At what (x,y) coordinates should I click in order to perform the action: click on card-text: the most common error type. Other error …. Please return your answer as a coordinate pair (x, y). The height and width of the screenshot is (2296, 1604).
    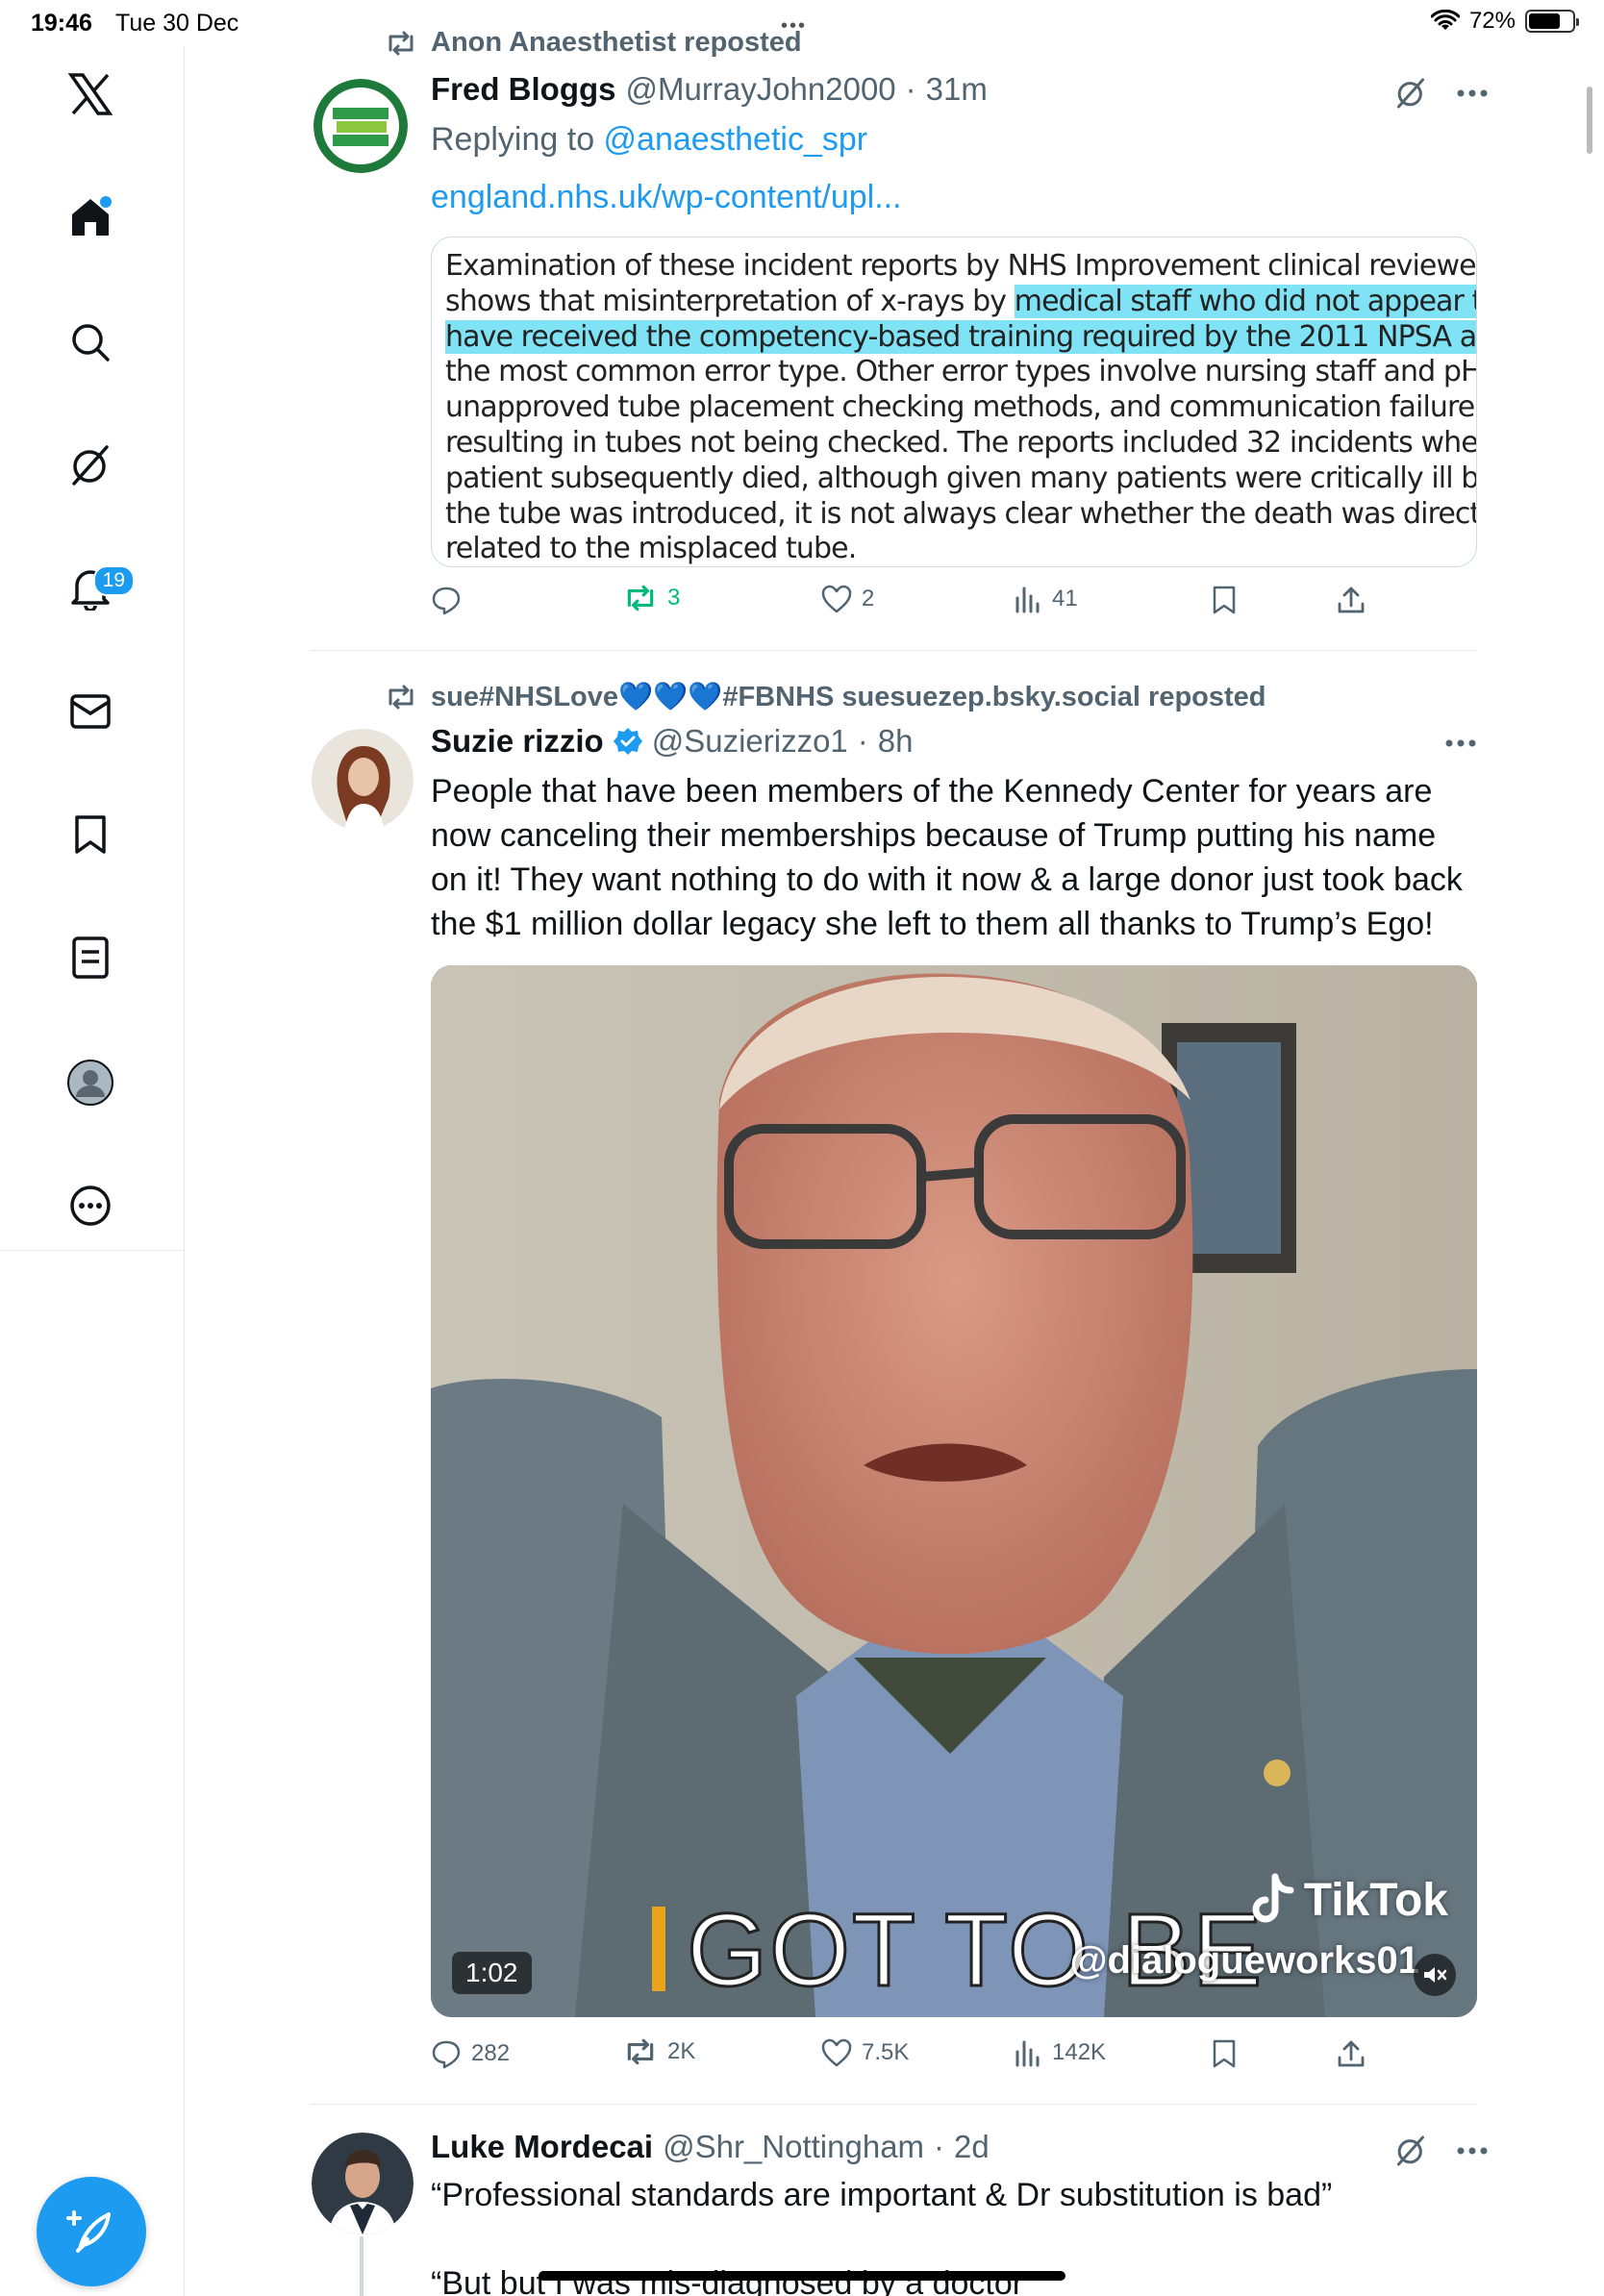
    Looking at the image, I should click on (961, 372).